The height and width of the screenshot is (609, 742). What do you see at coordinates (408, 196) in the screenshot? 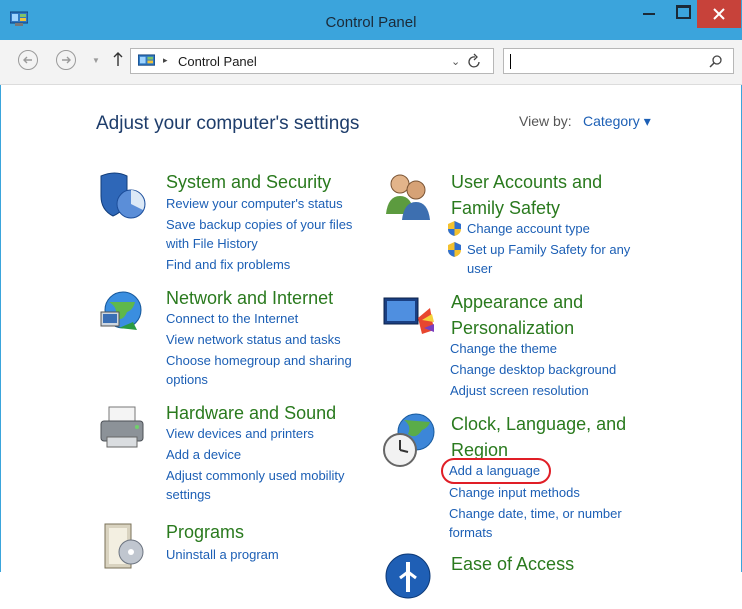
I see `users-icon` at bounding box center [408, 196].